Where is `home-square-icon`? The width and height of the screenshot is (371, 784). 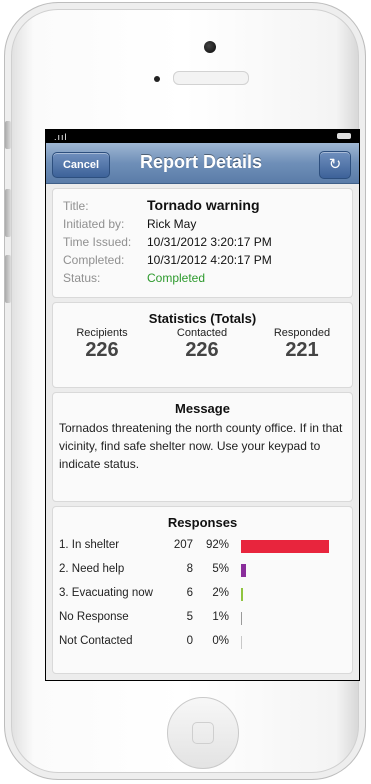 home-square-icon is located at coordinates (203, 733).